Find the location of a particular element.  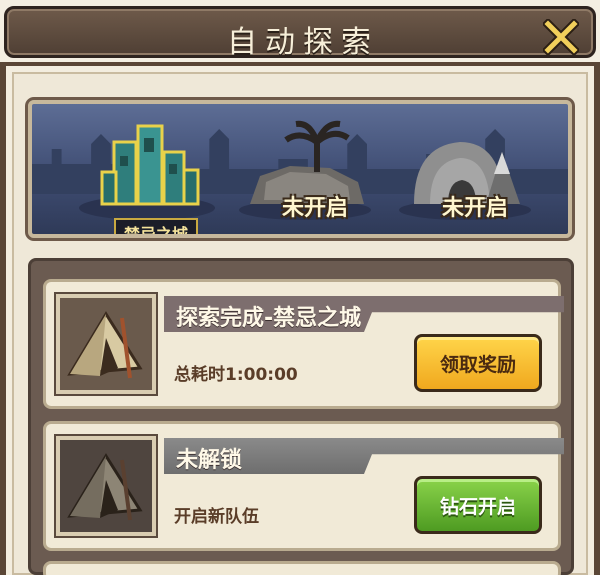

card-title: 探索完成-禁忌之城 is located at coordinates (269, 318).